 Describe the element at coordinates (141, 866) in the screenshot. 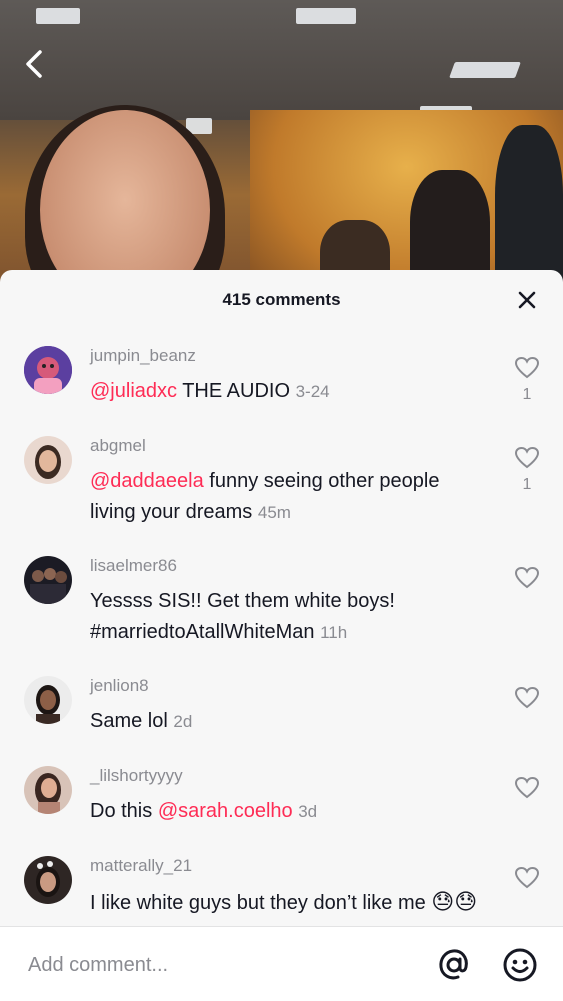

I see `comment-username: matterally_21` at that location.